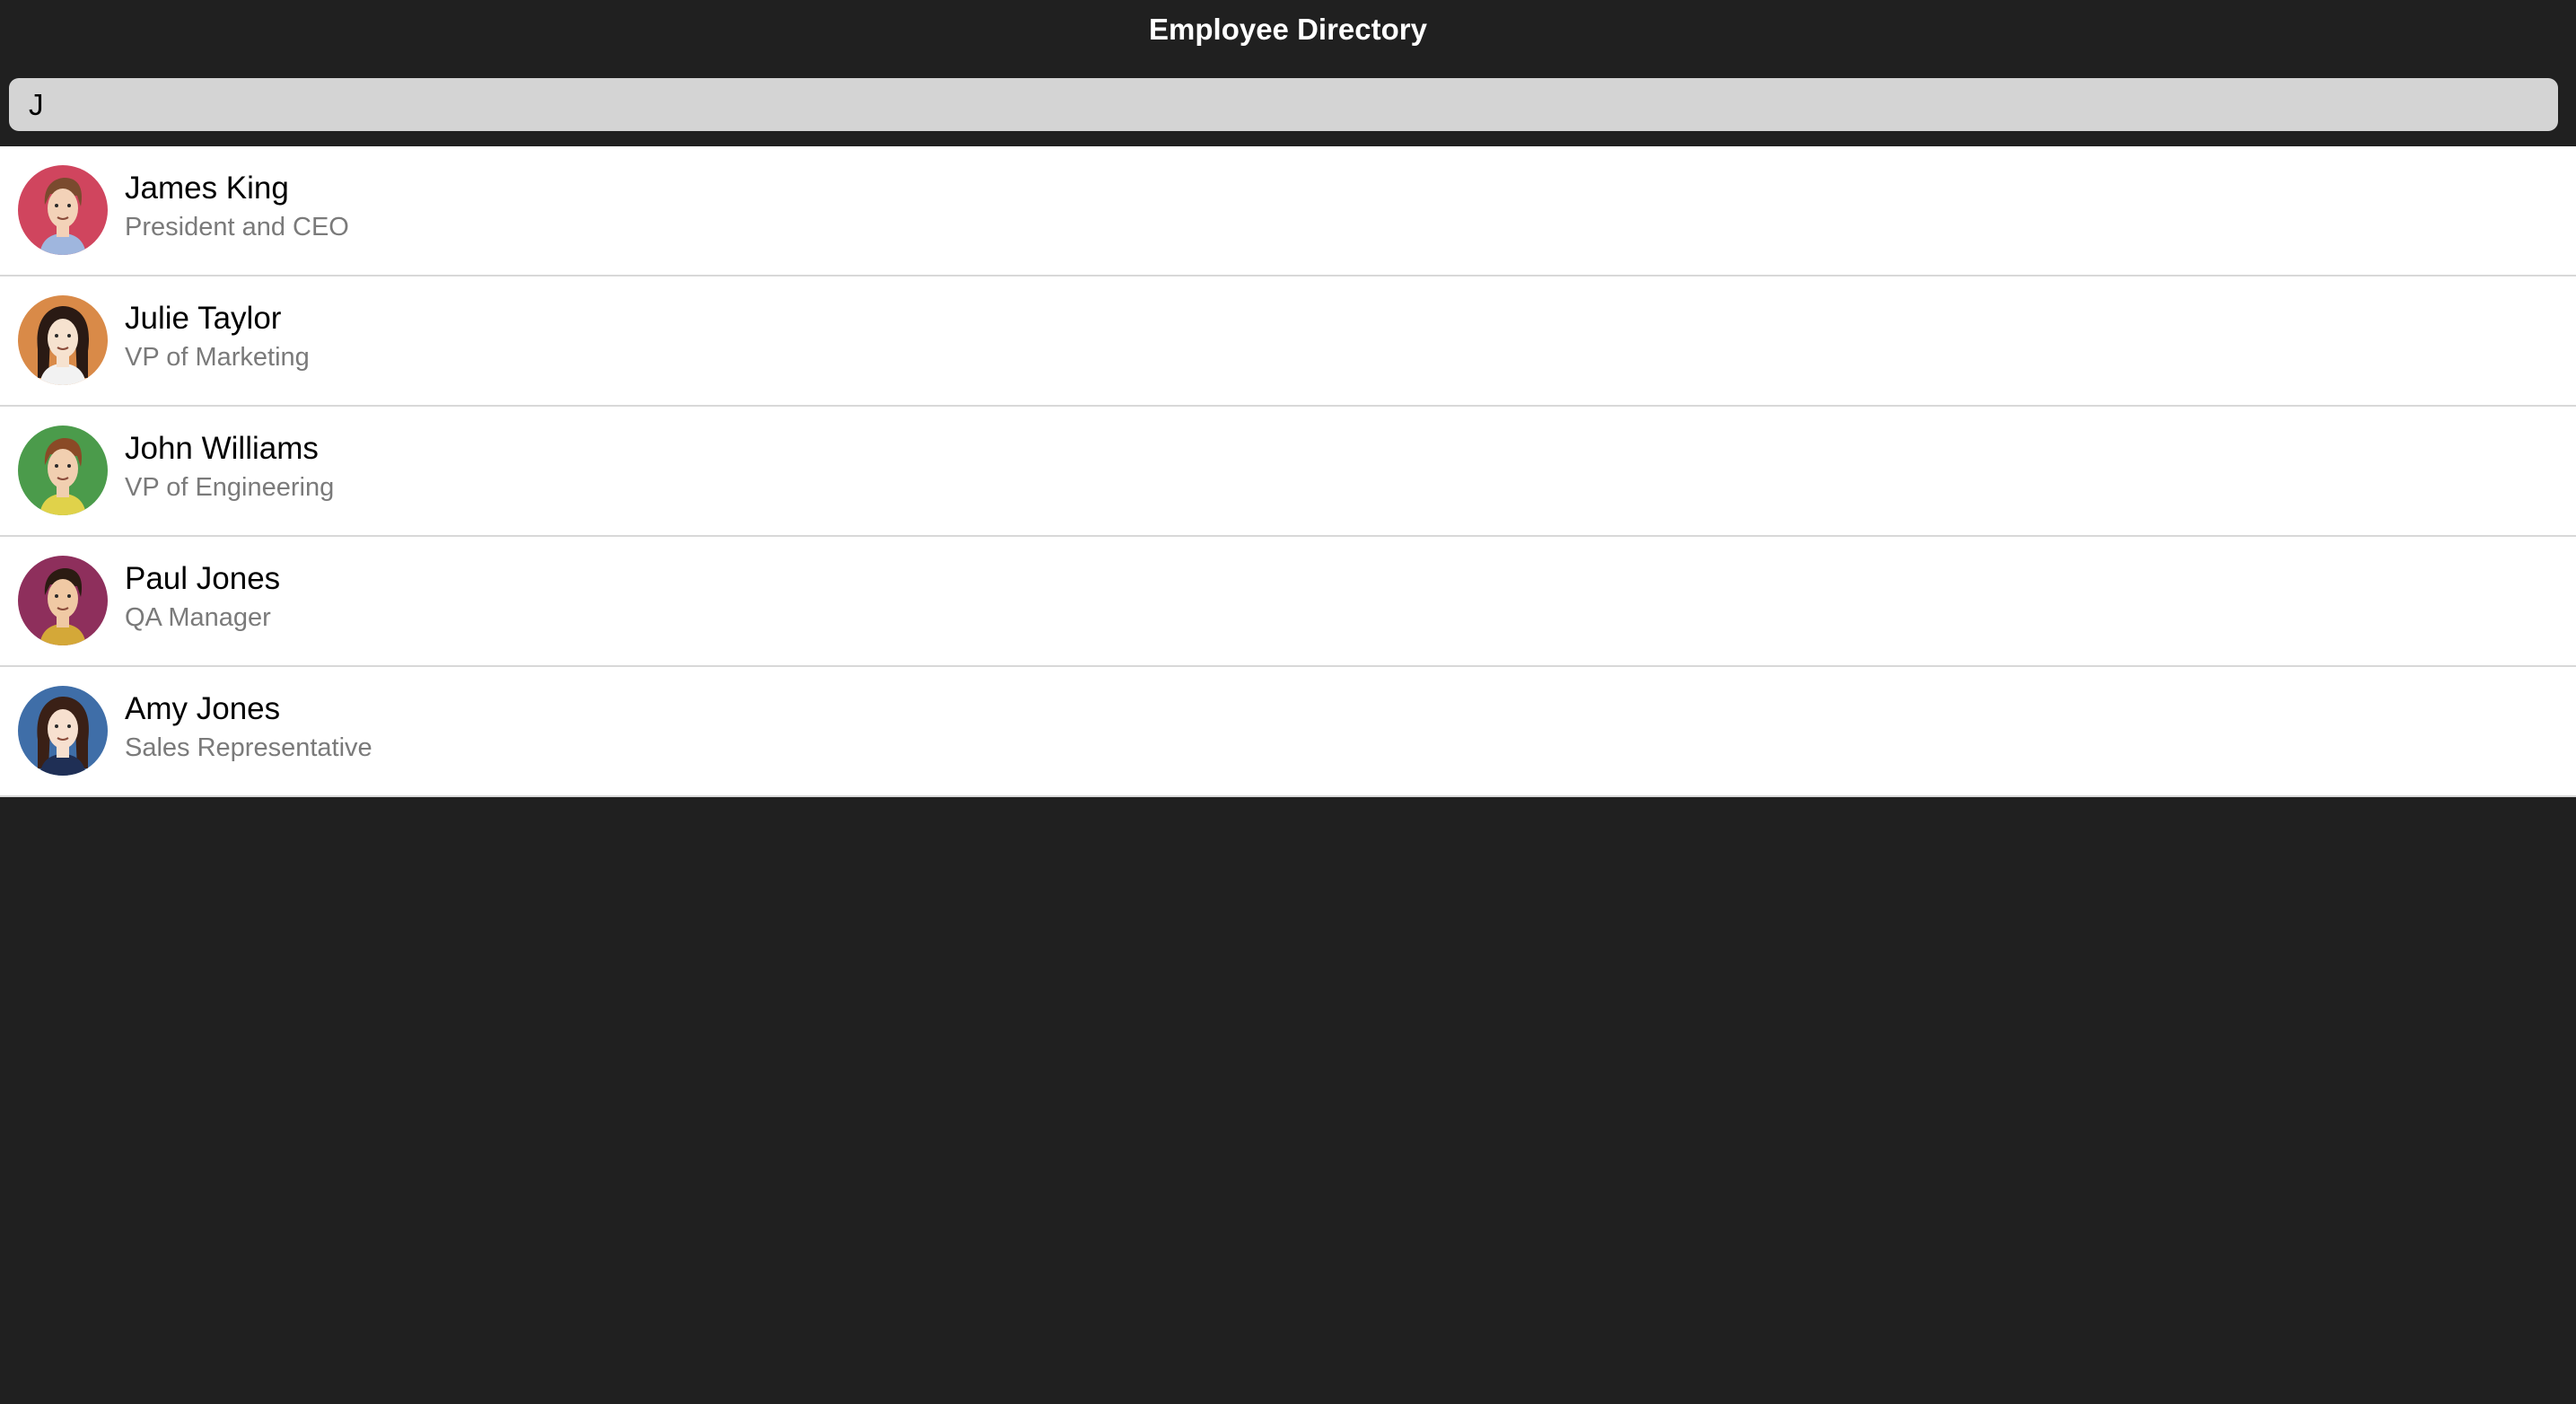 The image size is (2576, 1404). Describe the element at coordinates (1288, 29) in the screenshot. I see `page-title: Employee Directory` at that location.